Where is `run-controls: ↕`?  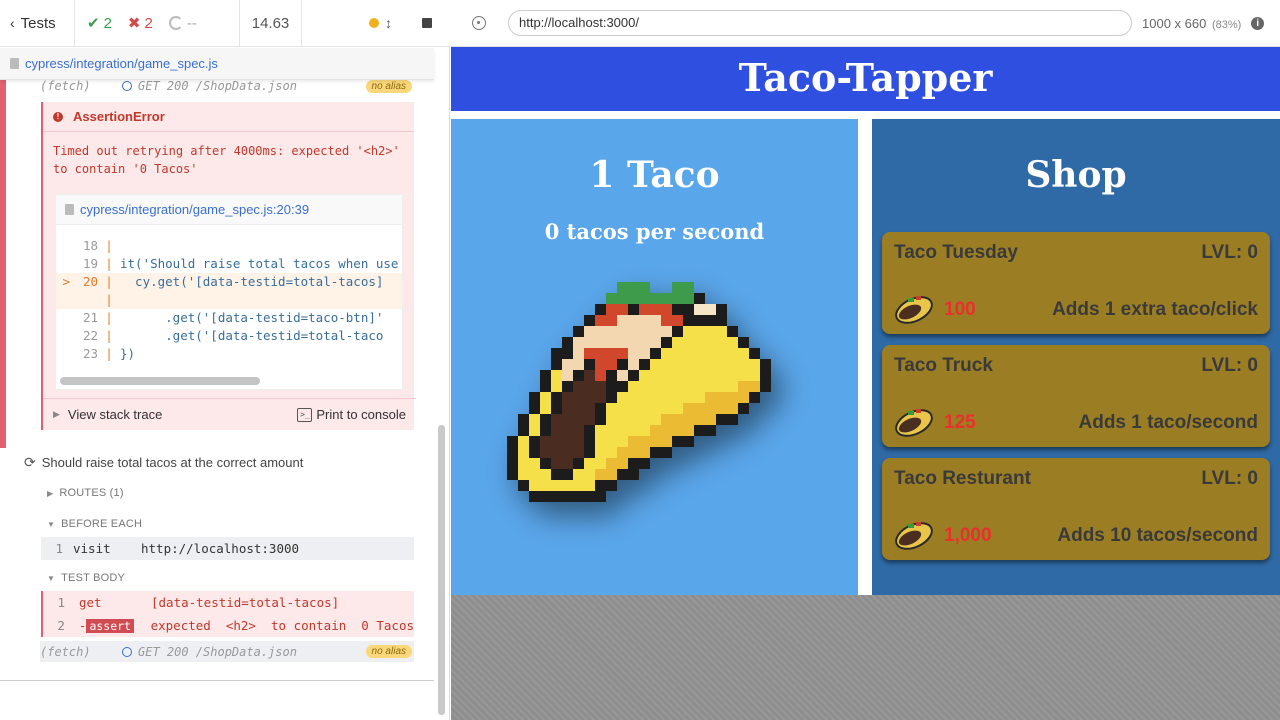
run-controls: ↕ is located at coordinates (376, 23).